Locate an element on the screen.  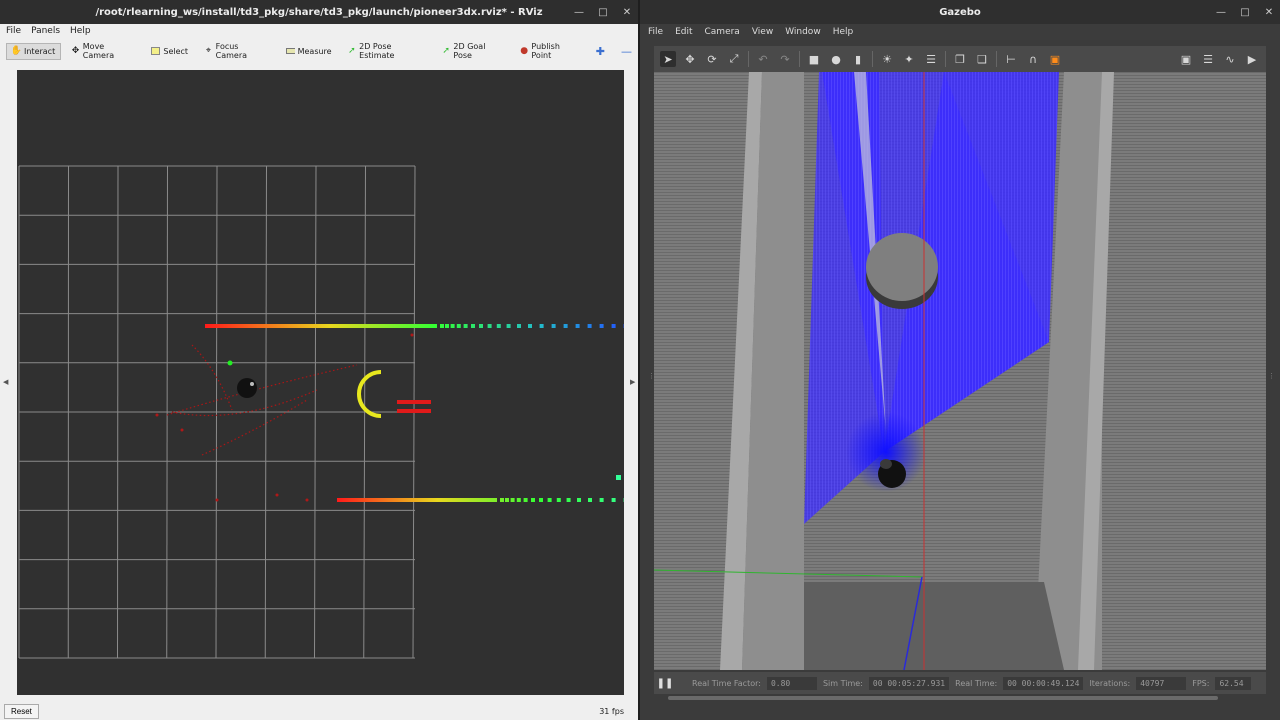
iterations-value: 40797 is located at coordinates (1161, 683).